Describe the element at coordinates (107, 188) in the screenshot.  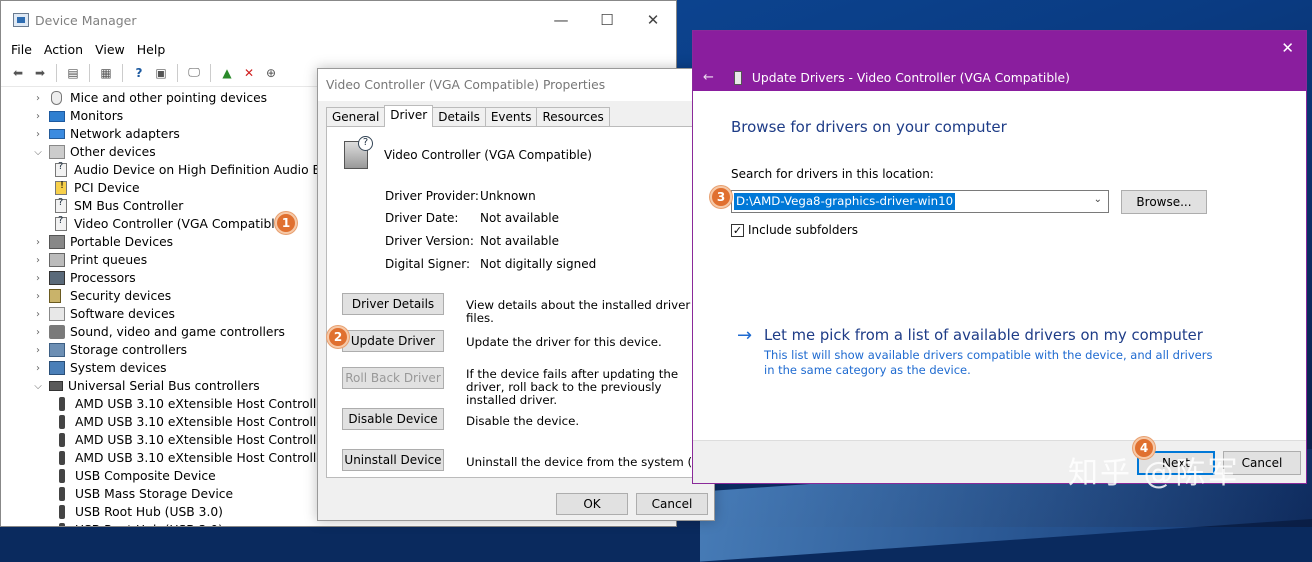
I see `tree-item-label: PCI Device` at that location.